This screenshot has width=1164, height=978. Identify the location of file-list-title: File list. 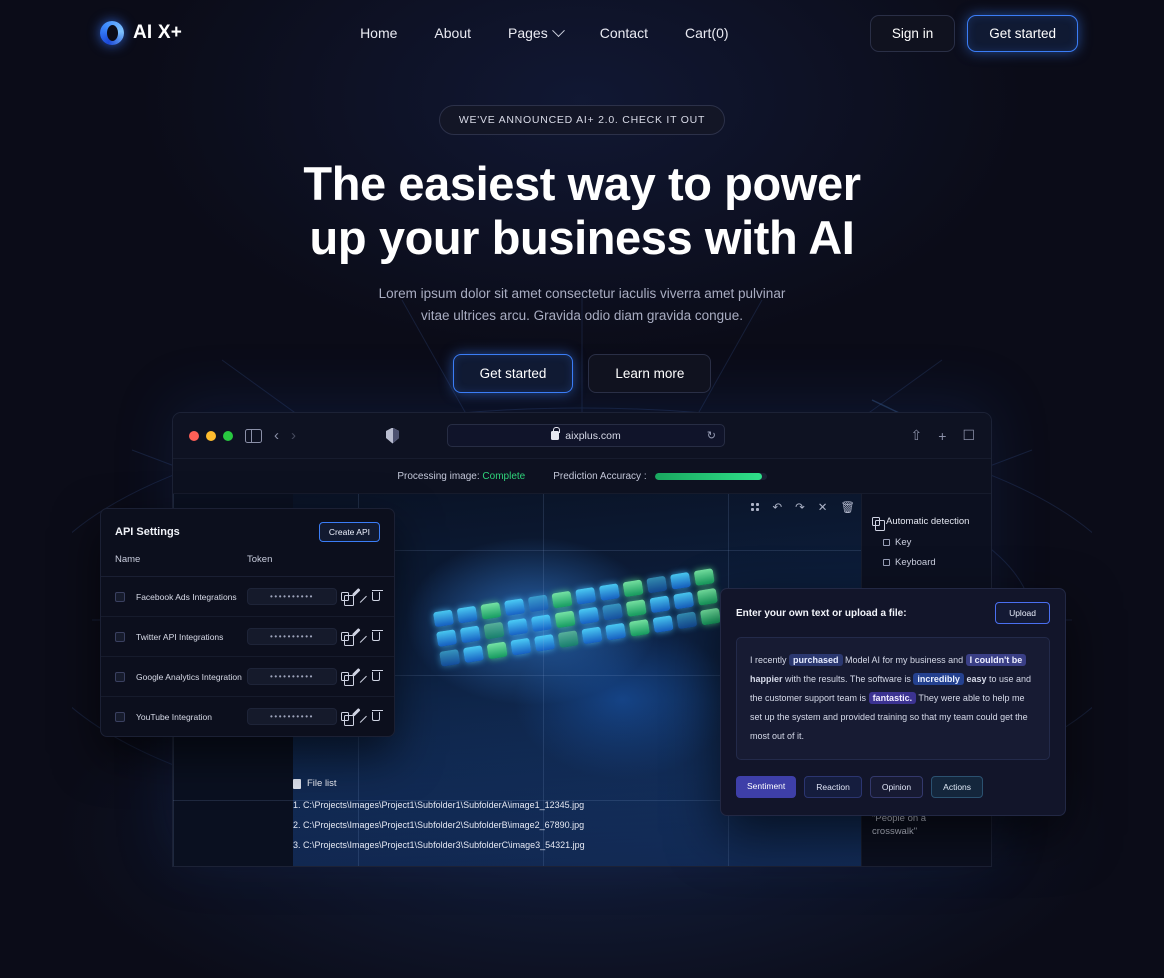
(322, 783).